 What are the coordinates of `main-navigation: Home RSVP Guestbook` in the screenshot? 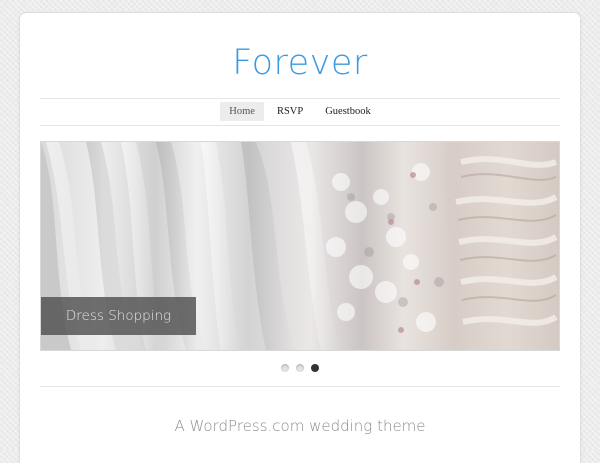 It's located at (300, 112).